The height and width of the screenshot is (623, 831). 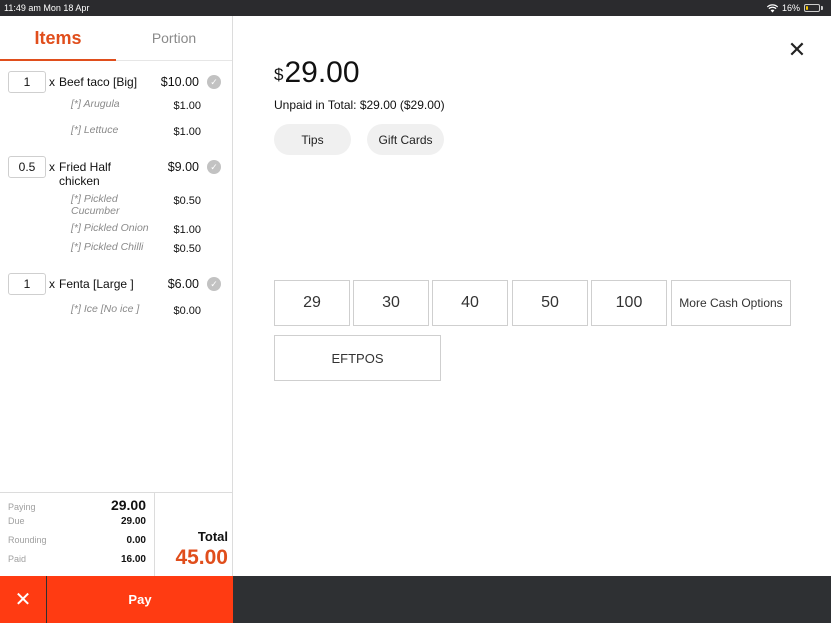 What do you see at coordinates (183, 284) in the screenshot?
I see `item-price: $6.00` at bounding box center [183, 284].